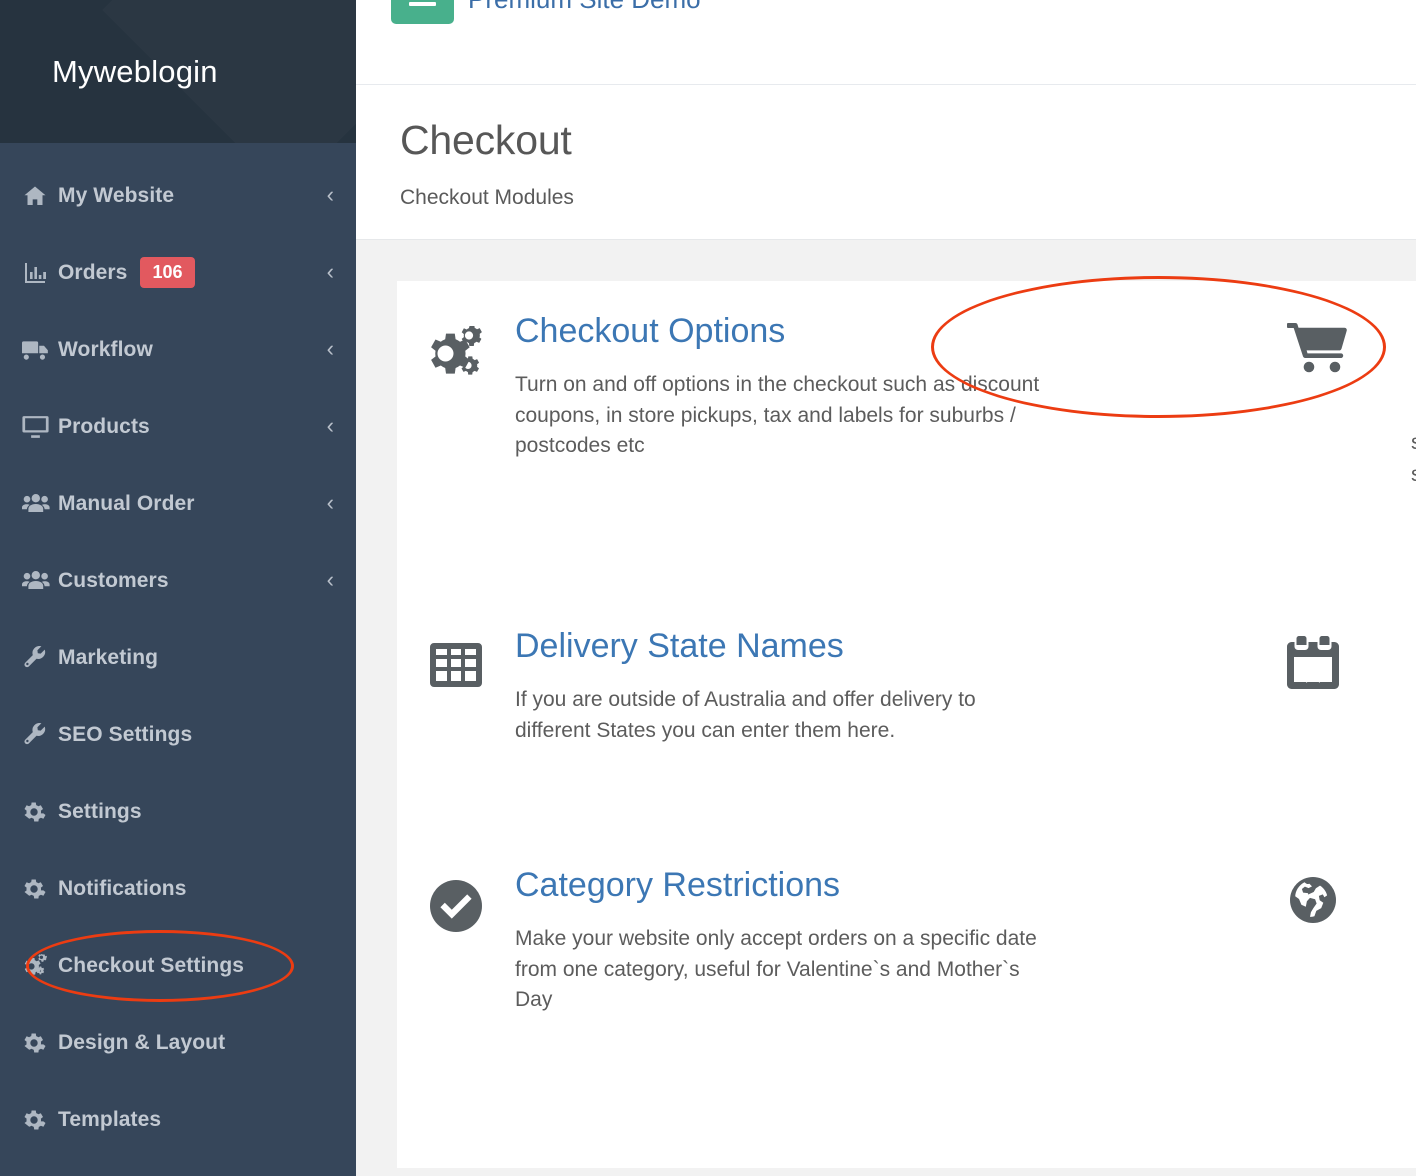 This screenshot has width=1416, height=1176. I want to click on sidebar-item-marketing: Marketing, so click(178, 657).